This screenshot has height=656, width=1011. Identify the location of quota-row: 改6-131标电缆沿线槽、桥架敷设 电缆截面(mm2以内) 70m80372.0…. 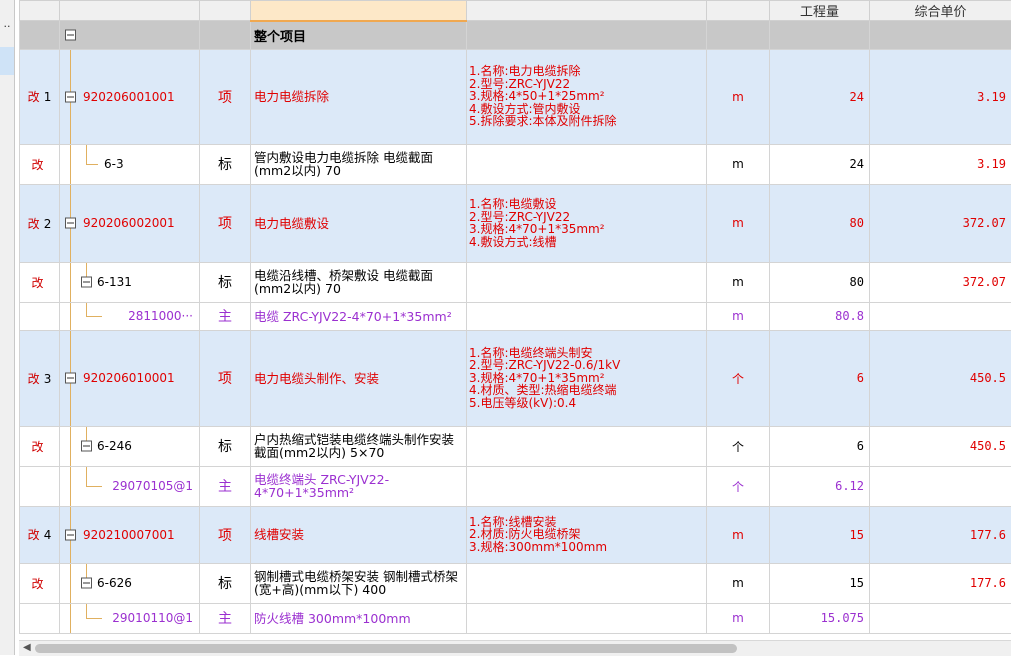
(515, 282).